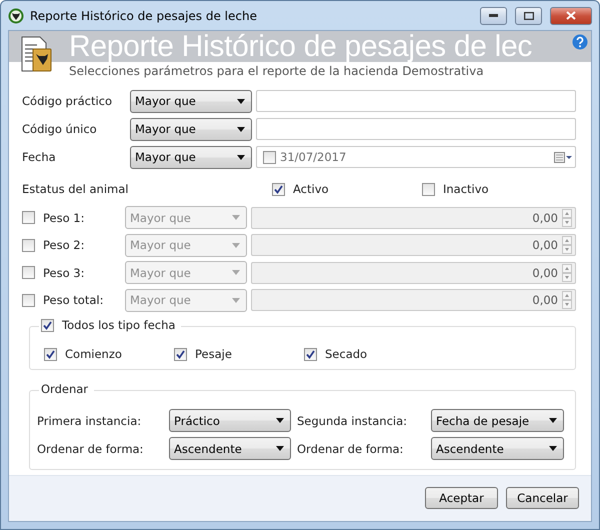  What do you see at coordinates (346, 354) in the screenshot?
I see `checkbox-label: Secado` at bounding box center [346, 354].